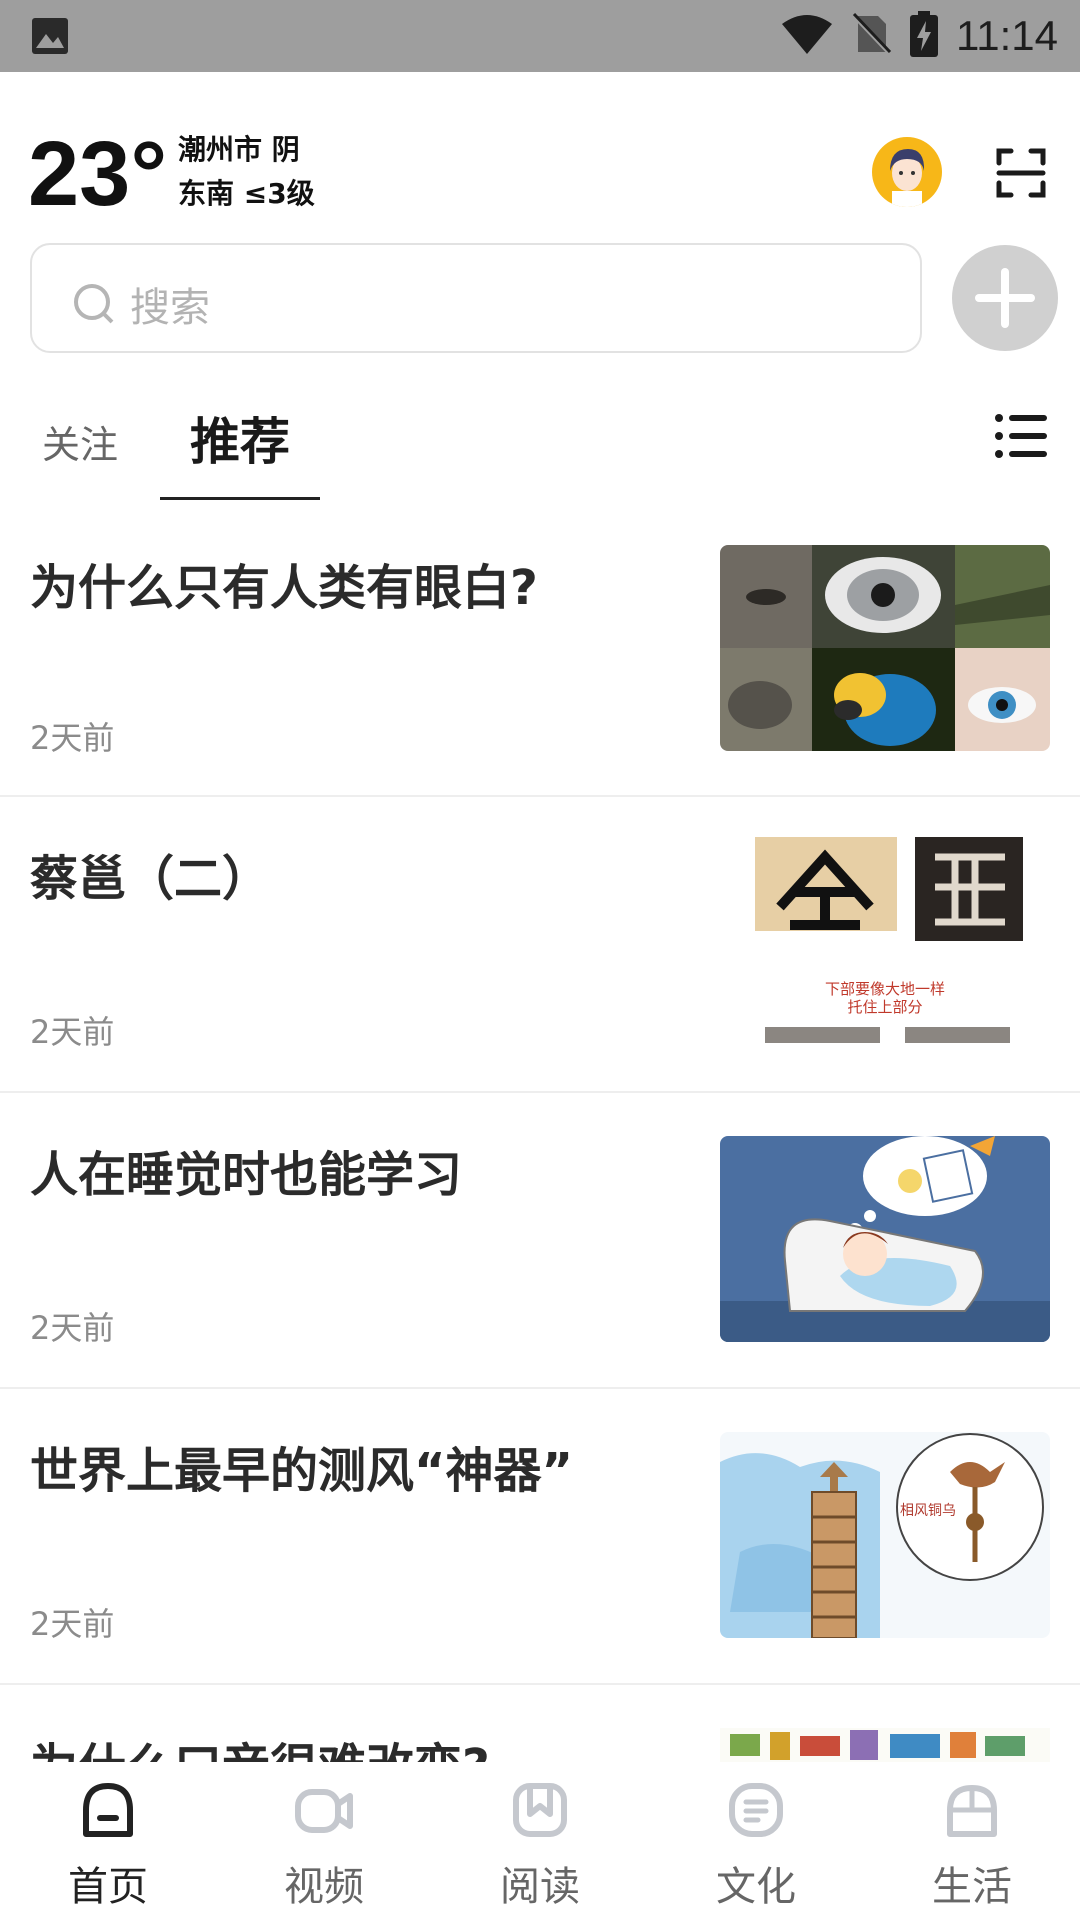 This screenshot has height=1920, width=1080. What do you see at coordinates (972, 1887) in the screenshot?
I see `nav-label: 生活` at bounding box center [972, 1887].